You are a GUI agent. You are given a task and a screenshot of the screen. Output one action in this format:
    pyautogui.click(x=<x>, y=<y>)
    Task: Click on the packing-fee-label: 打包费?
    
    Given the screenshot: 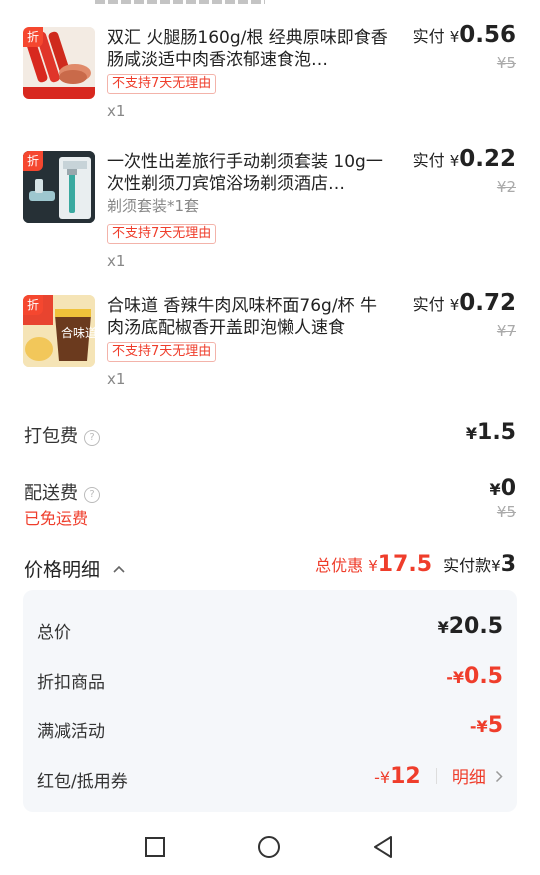 What is the action you would take?
    pyautogui.click(x=62, y=435)
    